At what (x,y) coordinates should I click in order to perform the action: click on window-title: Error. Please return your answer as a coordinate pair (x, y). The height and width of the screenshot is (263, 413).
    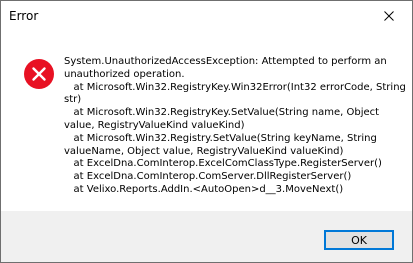
    Looking at the image, I should click on (24, 16).